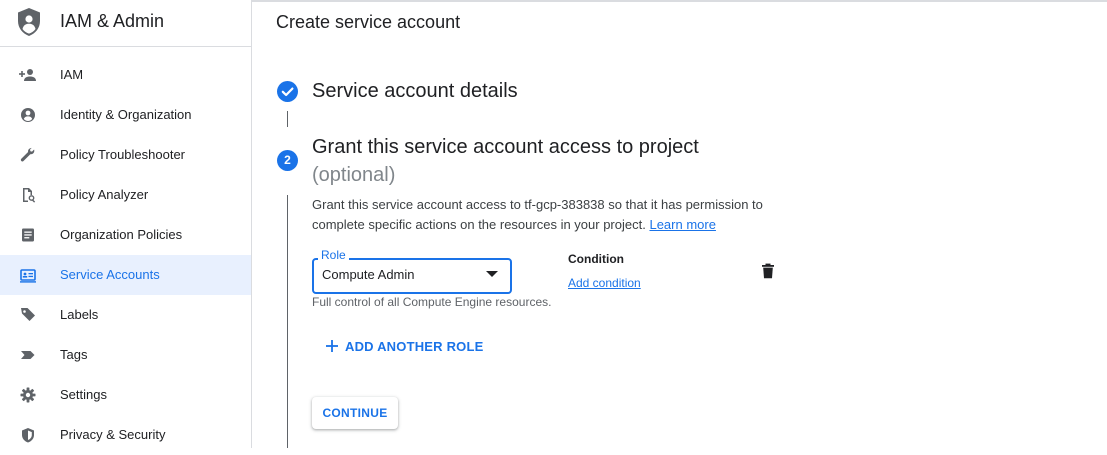 The image size is (1107, 455). Describe the element at coordinates (125, 395) in the screenshot. I see `sidebar-item-settings: Settings` at that location.